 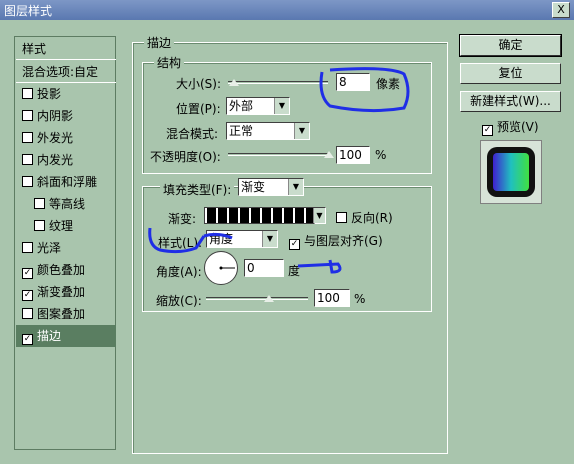 I want to click on annotation-angle-arrow, so click(x=319, y=266).